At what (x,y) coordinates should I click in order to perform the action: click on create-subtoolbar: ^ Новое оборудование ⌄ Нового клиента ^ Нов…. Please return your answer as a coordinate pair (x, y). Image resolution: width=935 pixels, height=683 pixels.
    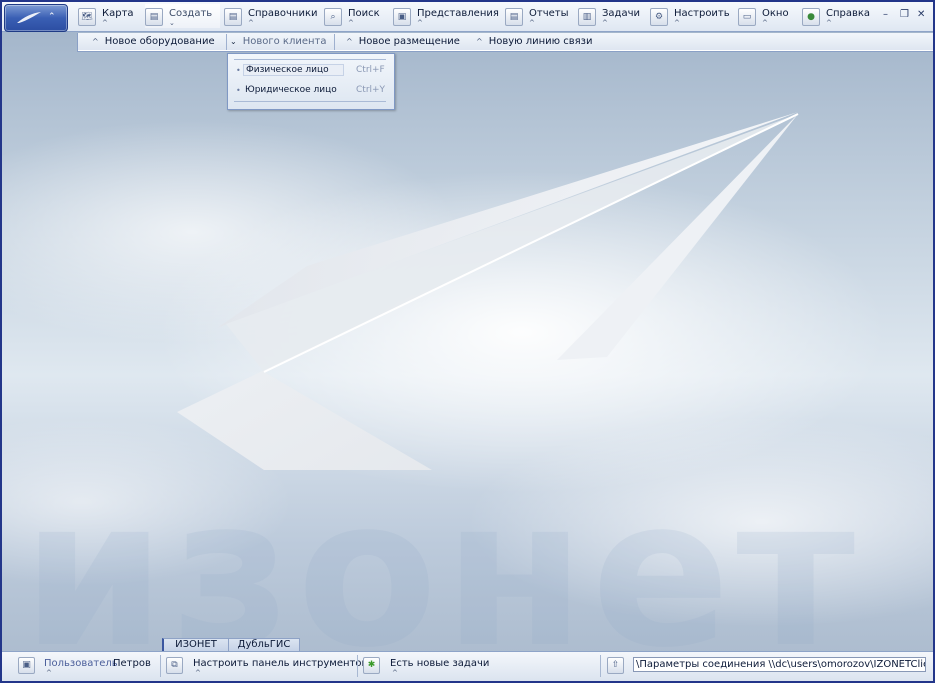
    Looking at the image, I should click on (505, 42).